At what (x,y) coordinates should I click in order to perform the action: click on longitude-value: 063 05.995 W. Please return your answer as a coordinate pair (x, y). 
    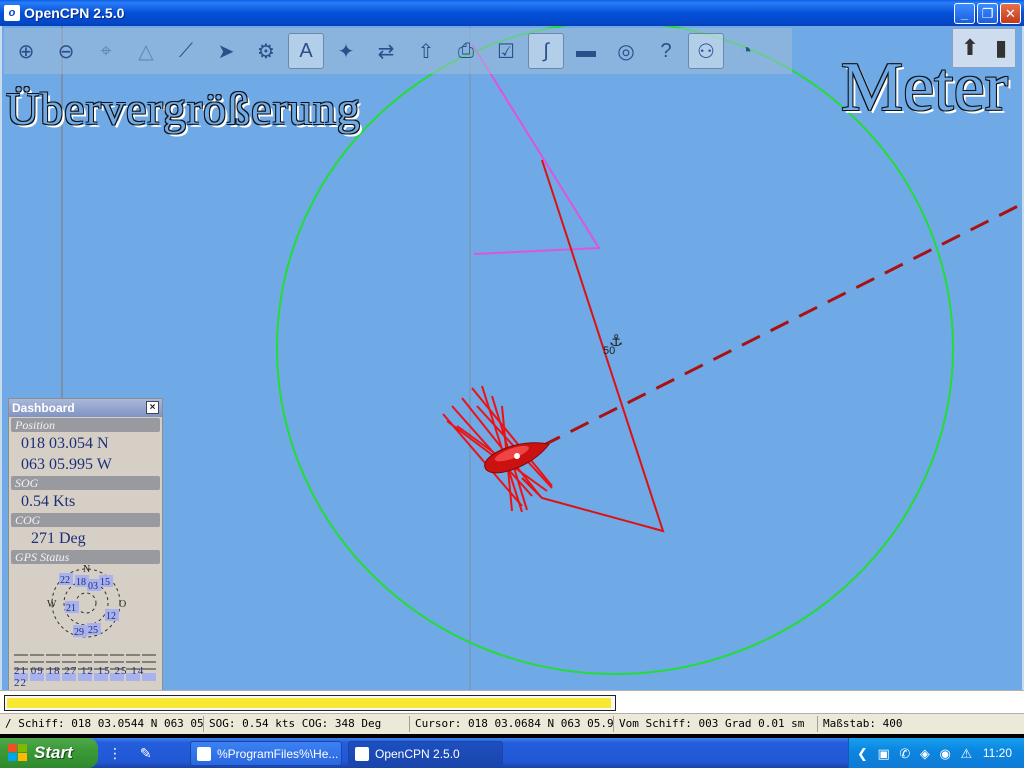
    Looking at the image, I should click on (66, 464).